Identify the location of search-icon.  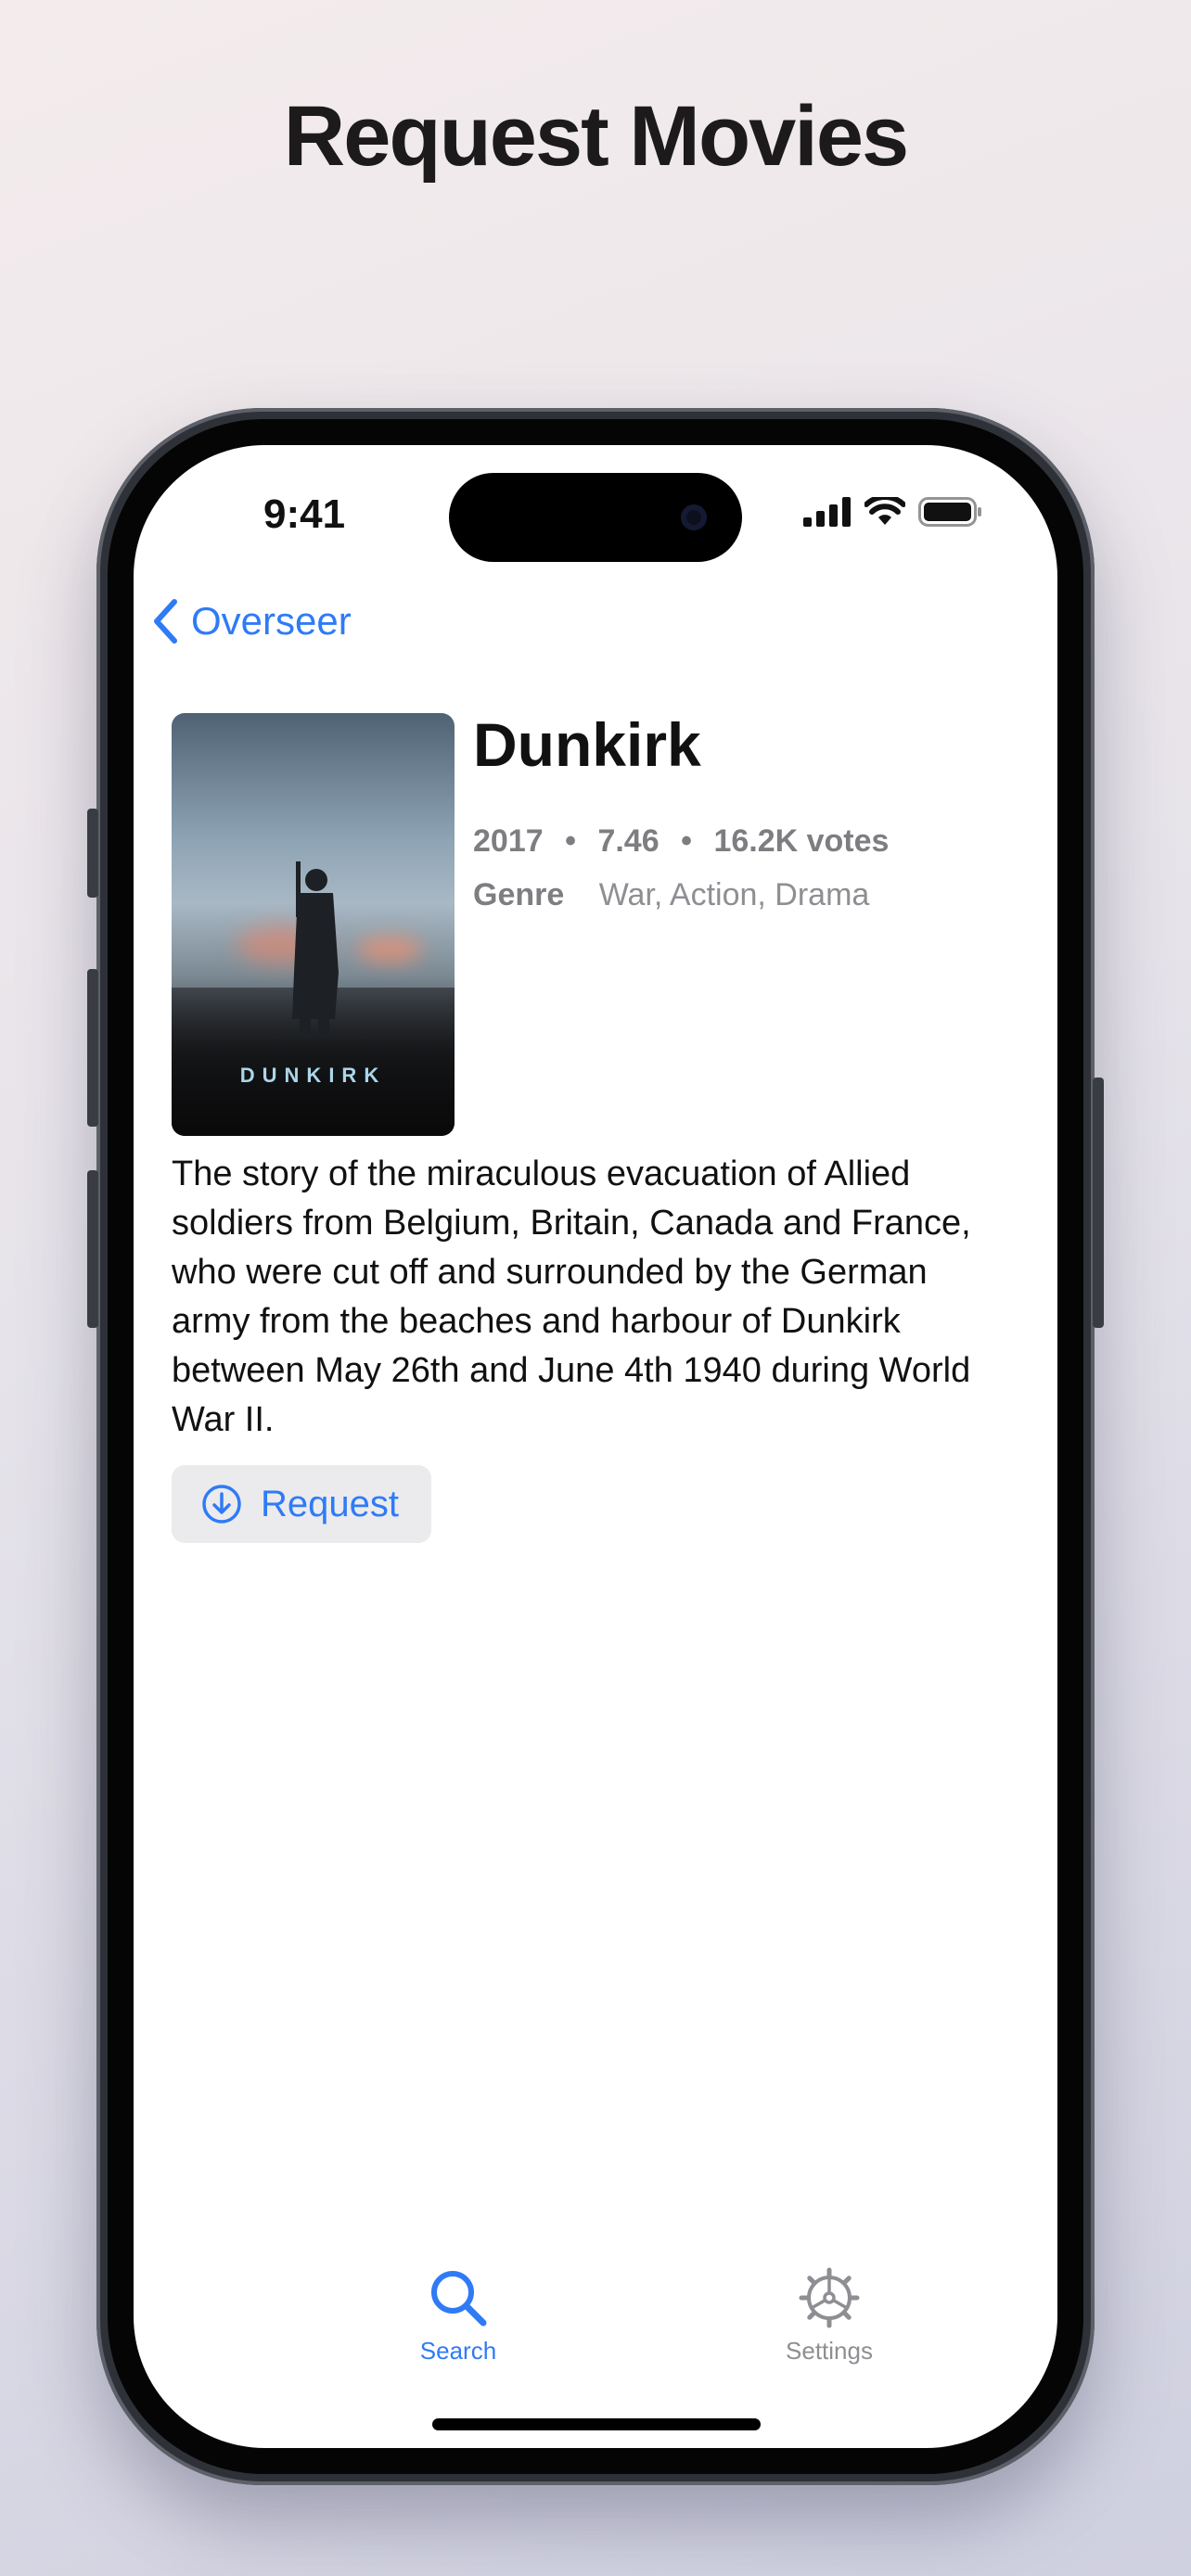
(459, 2299).